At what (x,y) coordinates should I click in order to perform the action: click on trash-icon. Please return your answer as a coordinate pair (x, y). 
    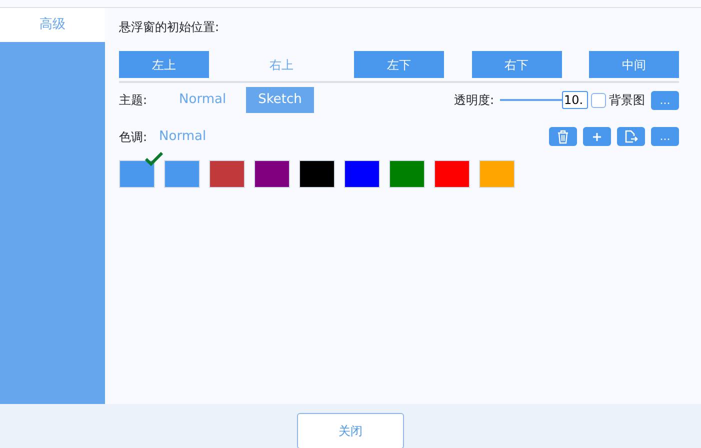
    Looking at the image, I should click on (563, 137).